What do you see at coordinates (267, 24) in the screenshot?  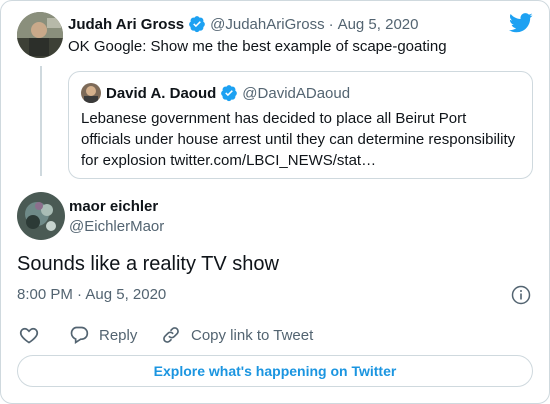 I see `parent-author-handle: @JudahAriGross` at bounding box center [267, 24].